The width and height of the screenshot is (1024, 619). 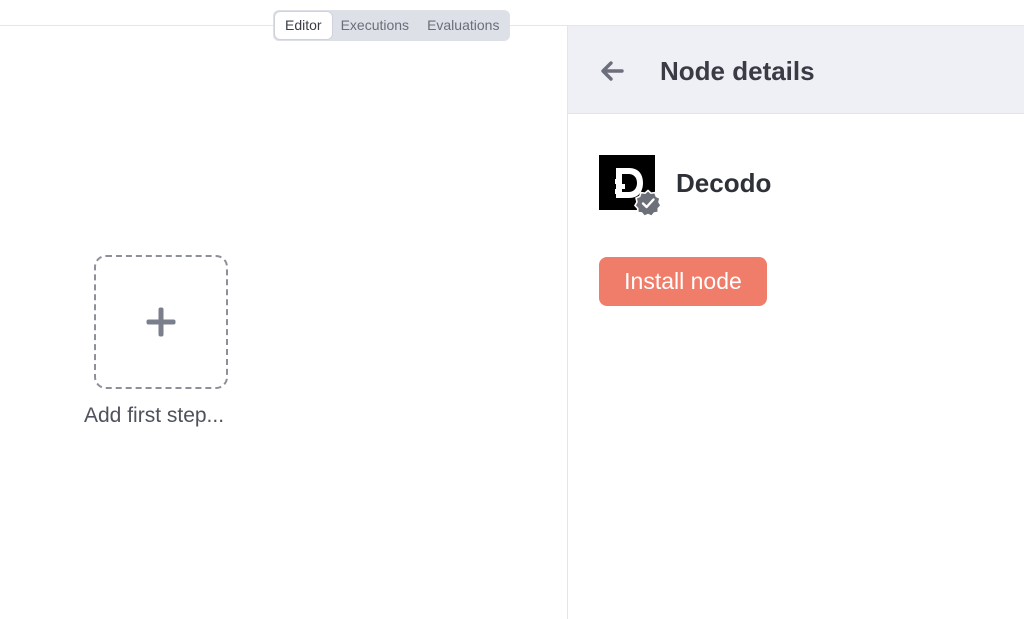 What do you see at coordinates (737, 71) in the screenshot?
I see `panel-title: Node details` at bounding box center [737, 71].